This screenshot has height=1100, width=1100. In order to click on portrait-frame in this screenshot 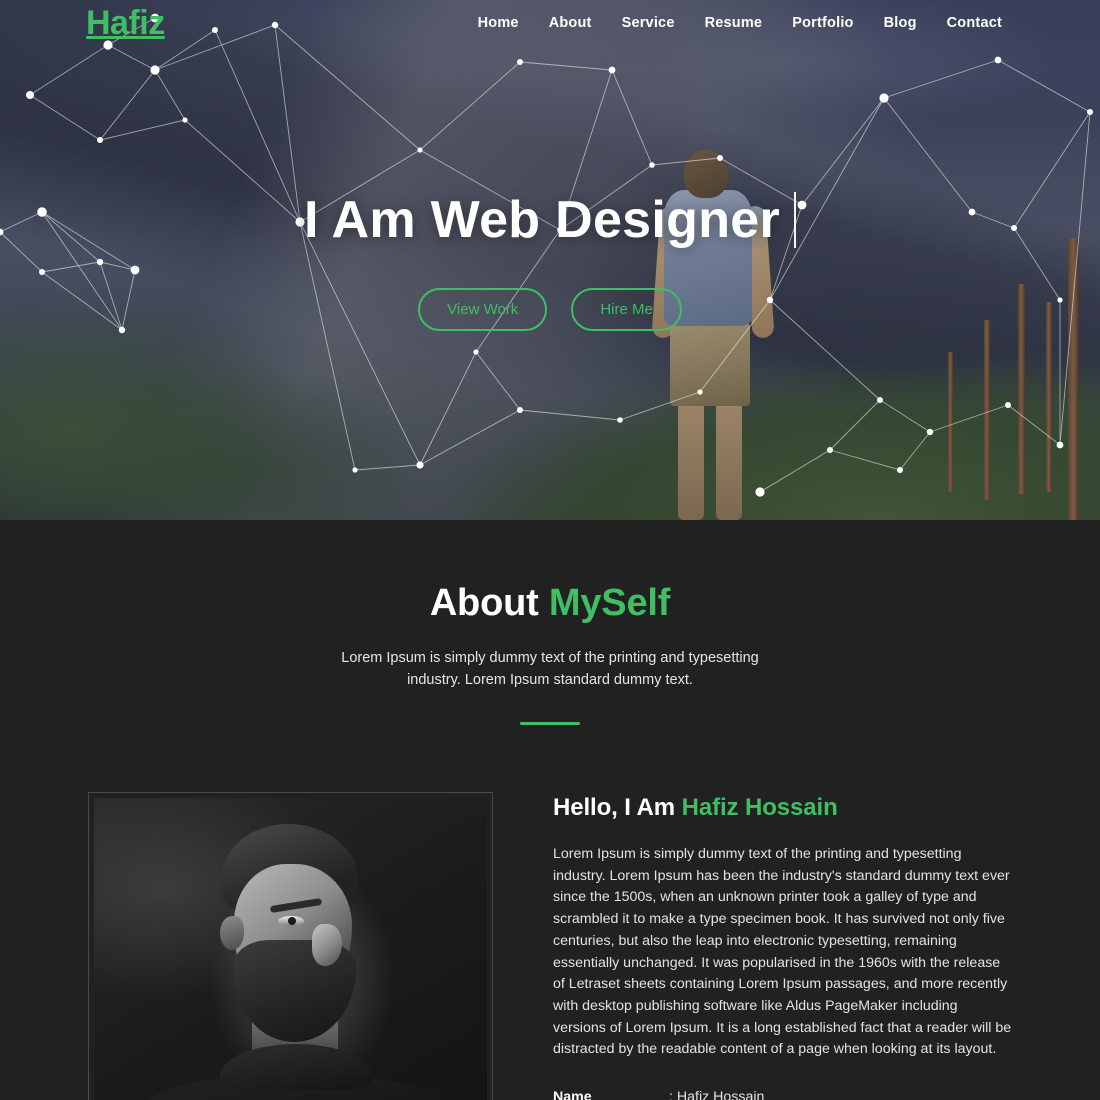, I will do `click(290, 945)`.